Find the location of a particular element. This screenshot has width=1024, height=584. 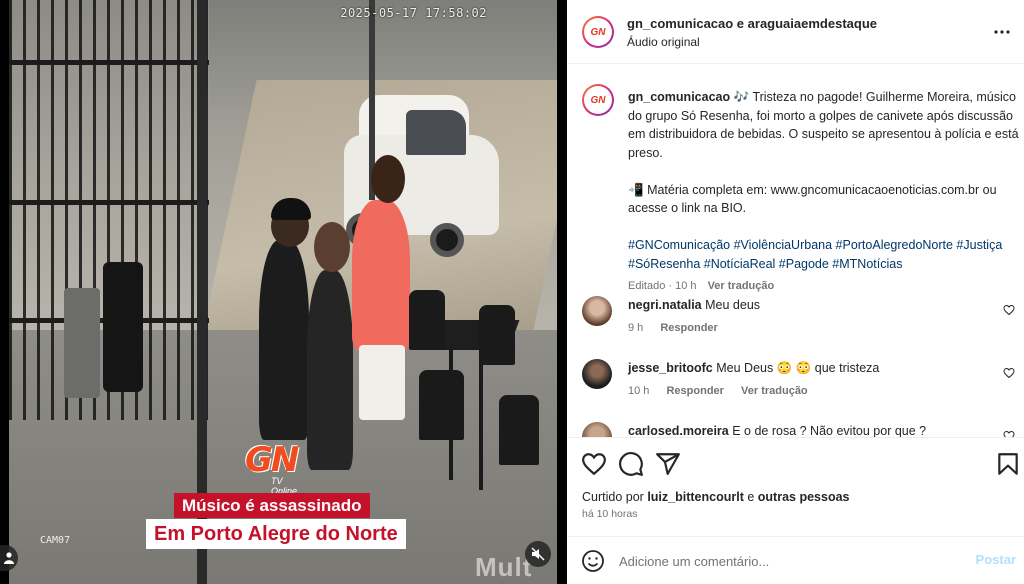

post-time: há 10 horas is located at coordinates (609, 514).